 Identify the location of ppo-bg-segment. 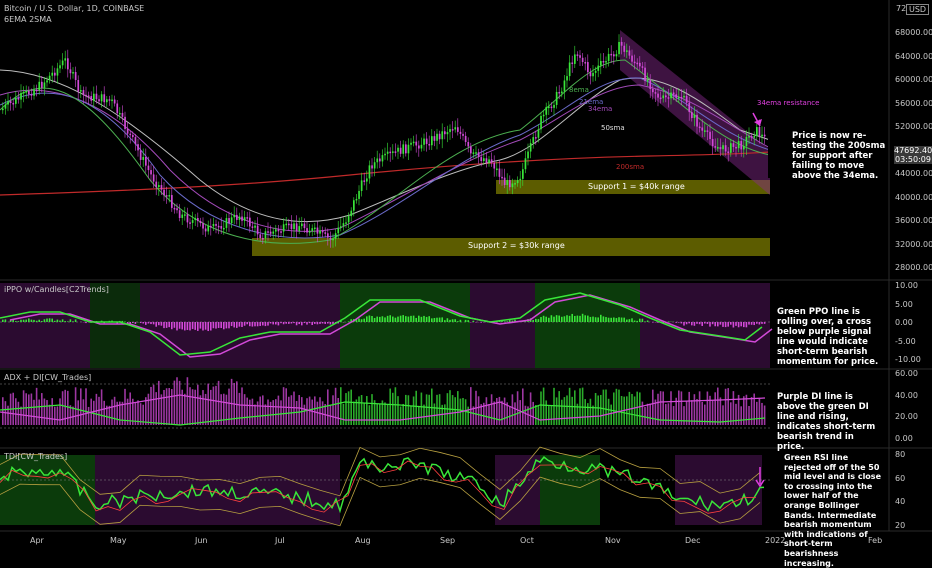
(292, 325).